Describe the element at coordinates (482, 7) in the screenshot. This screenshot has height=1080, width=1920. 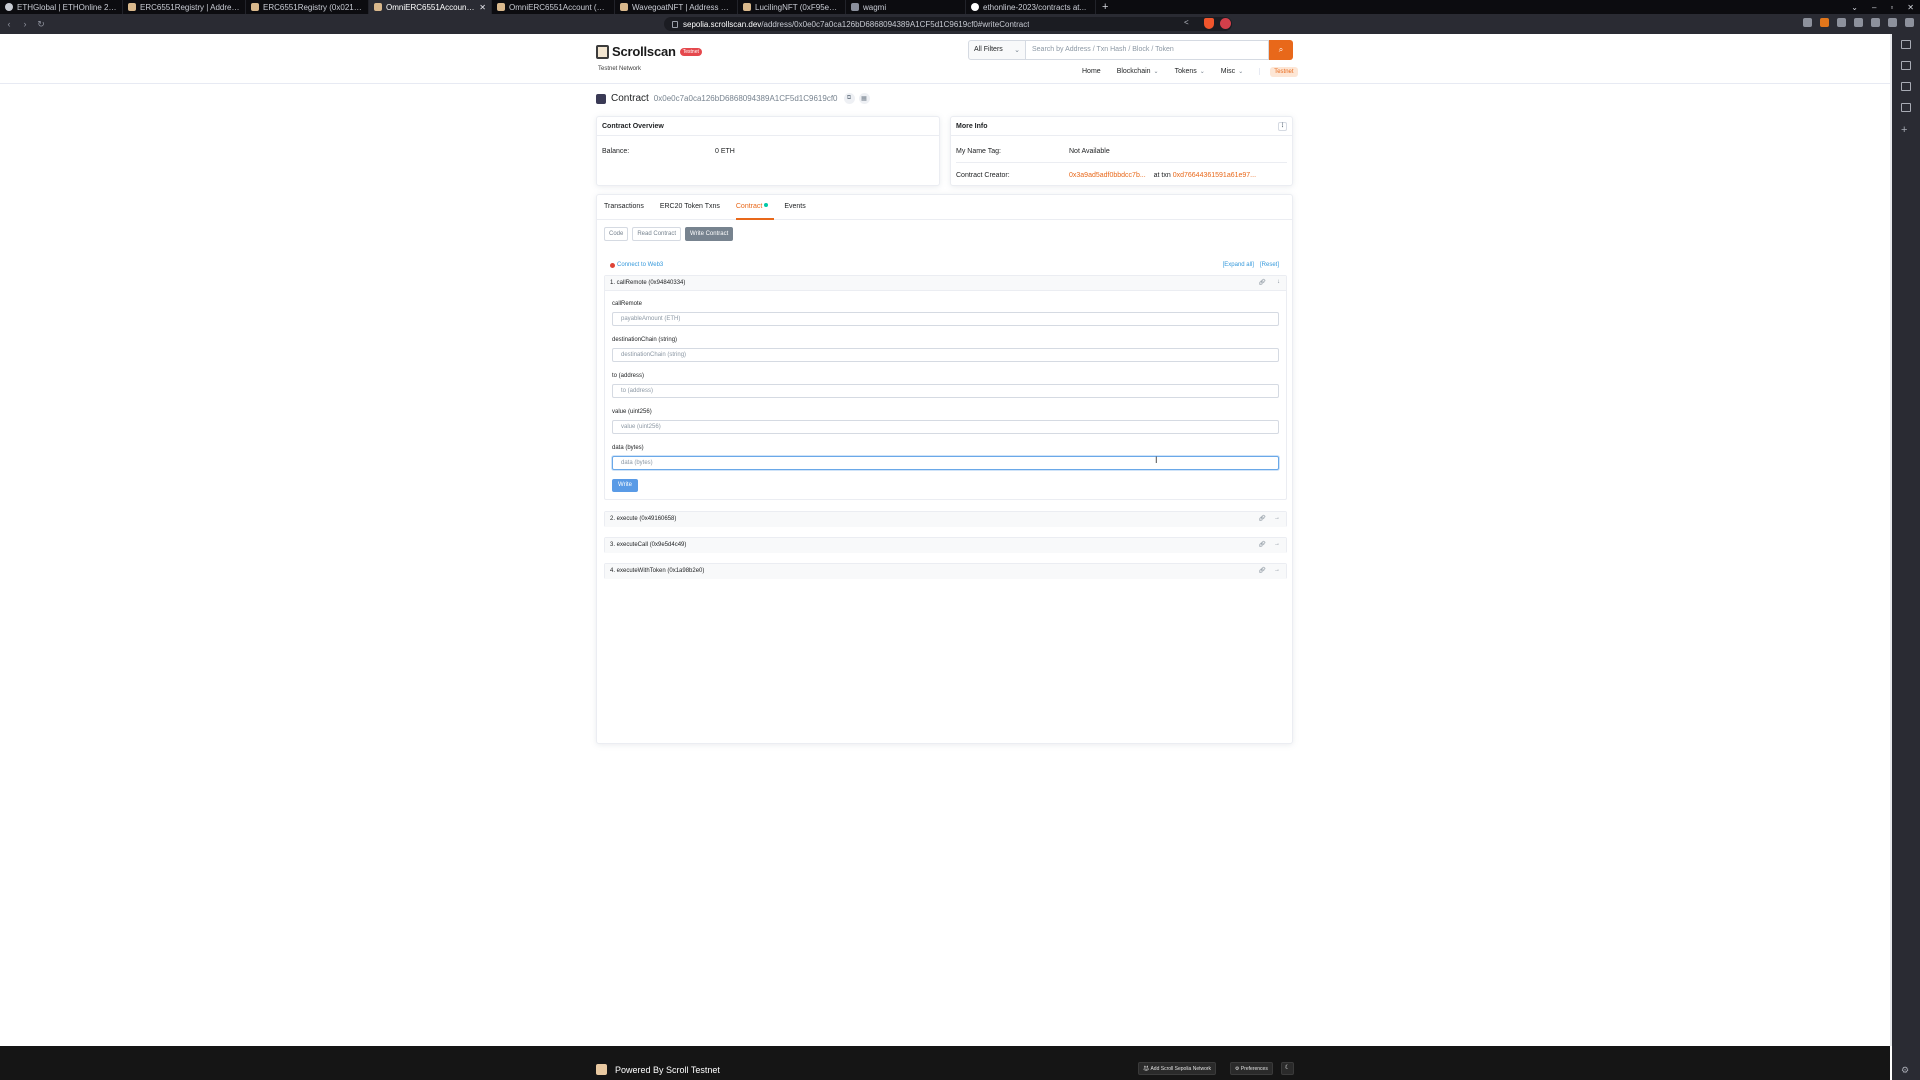
I see `close-tab-icon: ✕` at that location.